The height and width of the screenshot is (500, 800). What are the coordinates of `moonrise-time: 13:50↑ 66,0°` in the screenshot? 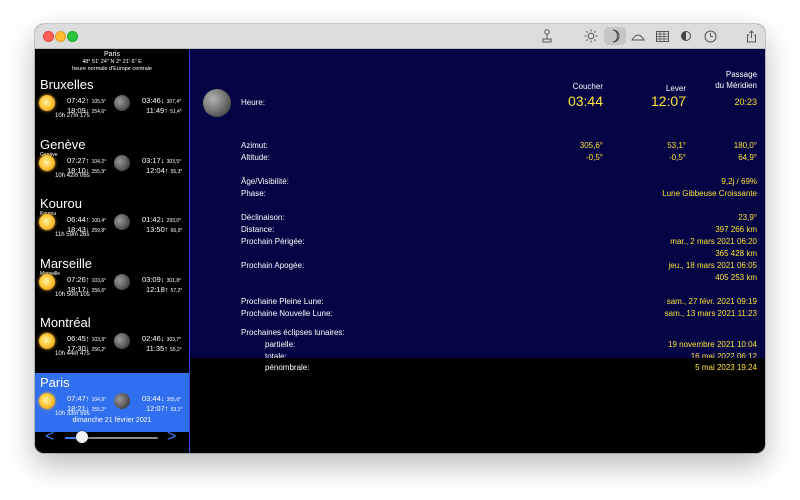 It's located at (164, 229).